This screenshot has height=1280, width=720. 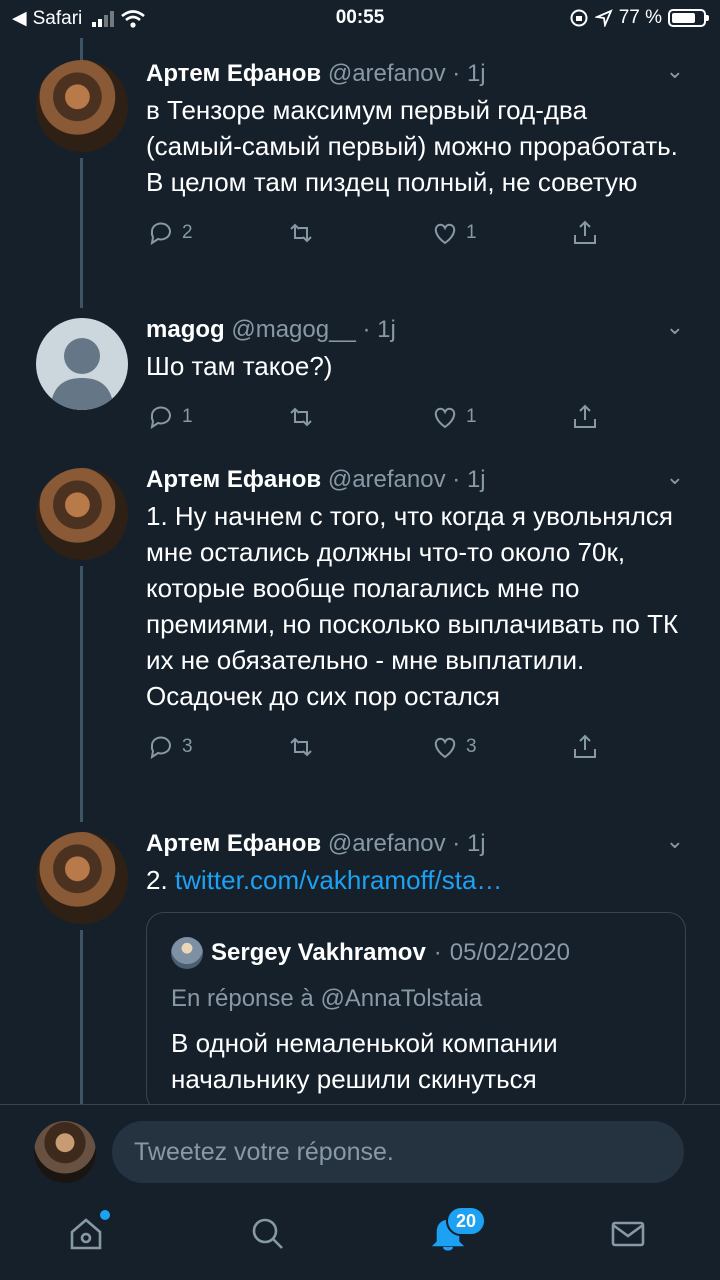 I want to click on orientation-lock-icon, so click(x=579, y=18).